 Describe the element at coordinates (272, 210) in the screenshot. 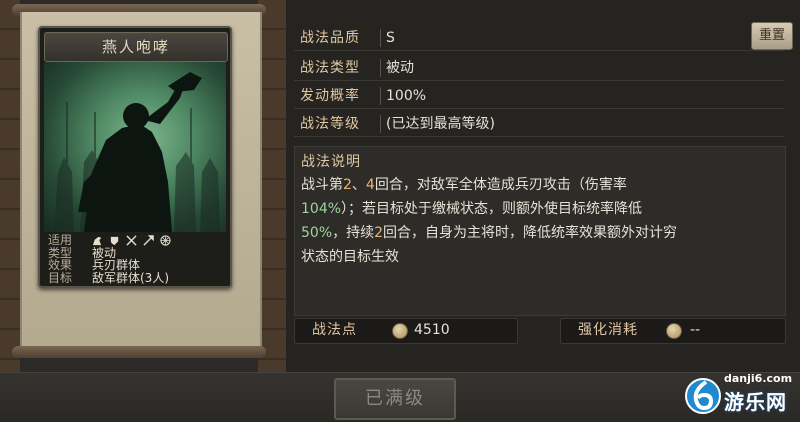

I see `wood-frame-right` at that location.